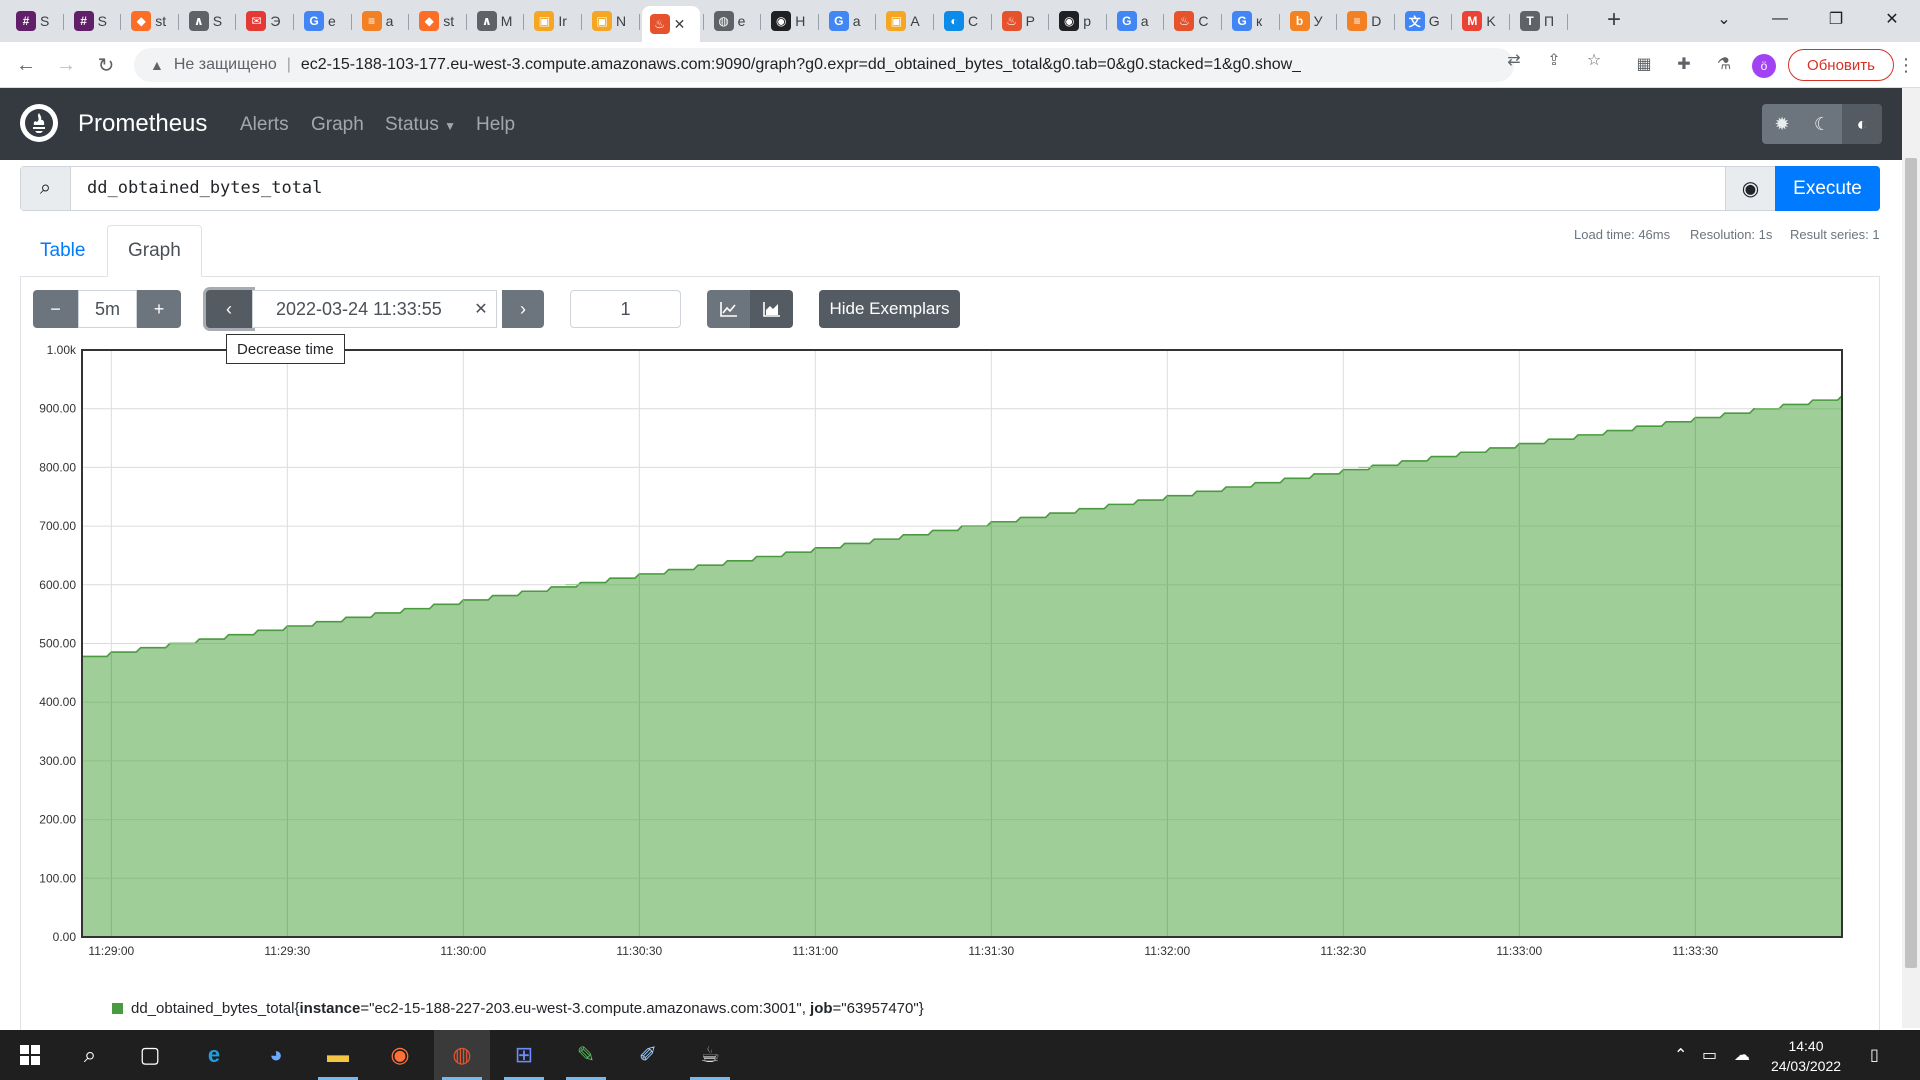 This screenshot has height=1080, width=1920. Describe the element at coordinates (915, 21) in the screenshot. I see `browser-tab-label: A` at that location.